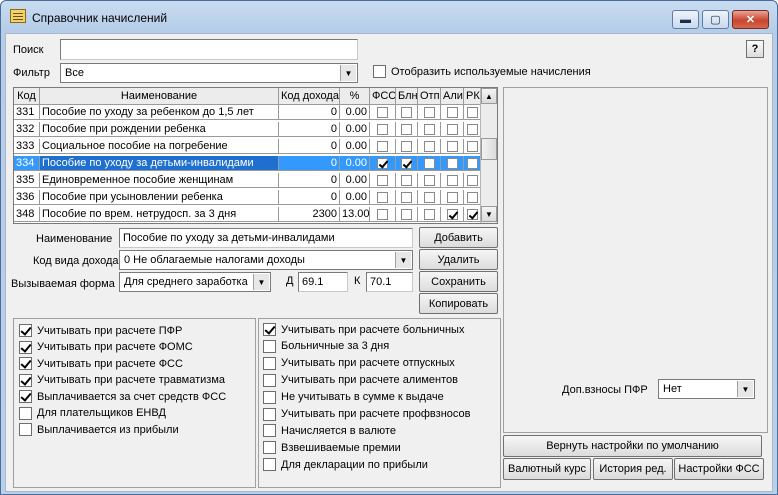  What do you see at coordinates (247, 129) in the screenshot?
I see `table-row: 332 Пособие при рождении ребенка 0 0.00` at bounding box center [247, 129].